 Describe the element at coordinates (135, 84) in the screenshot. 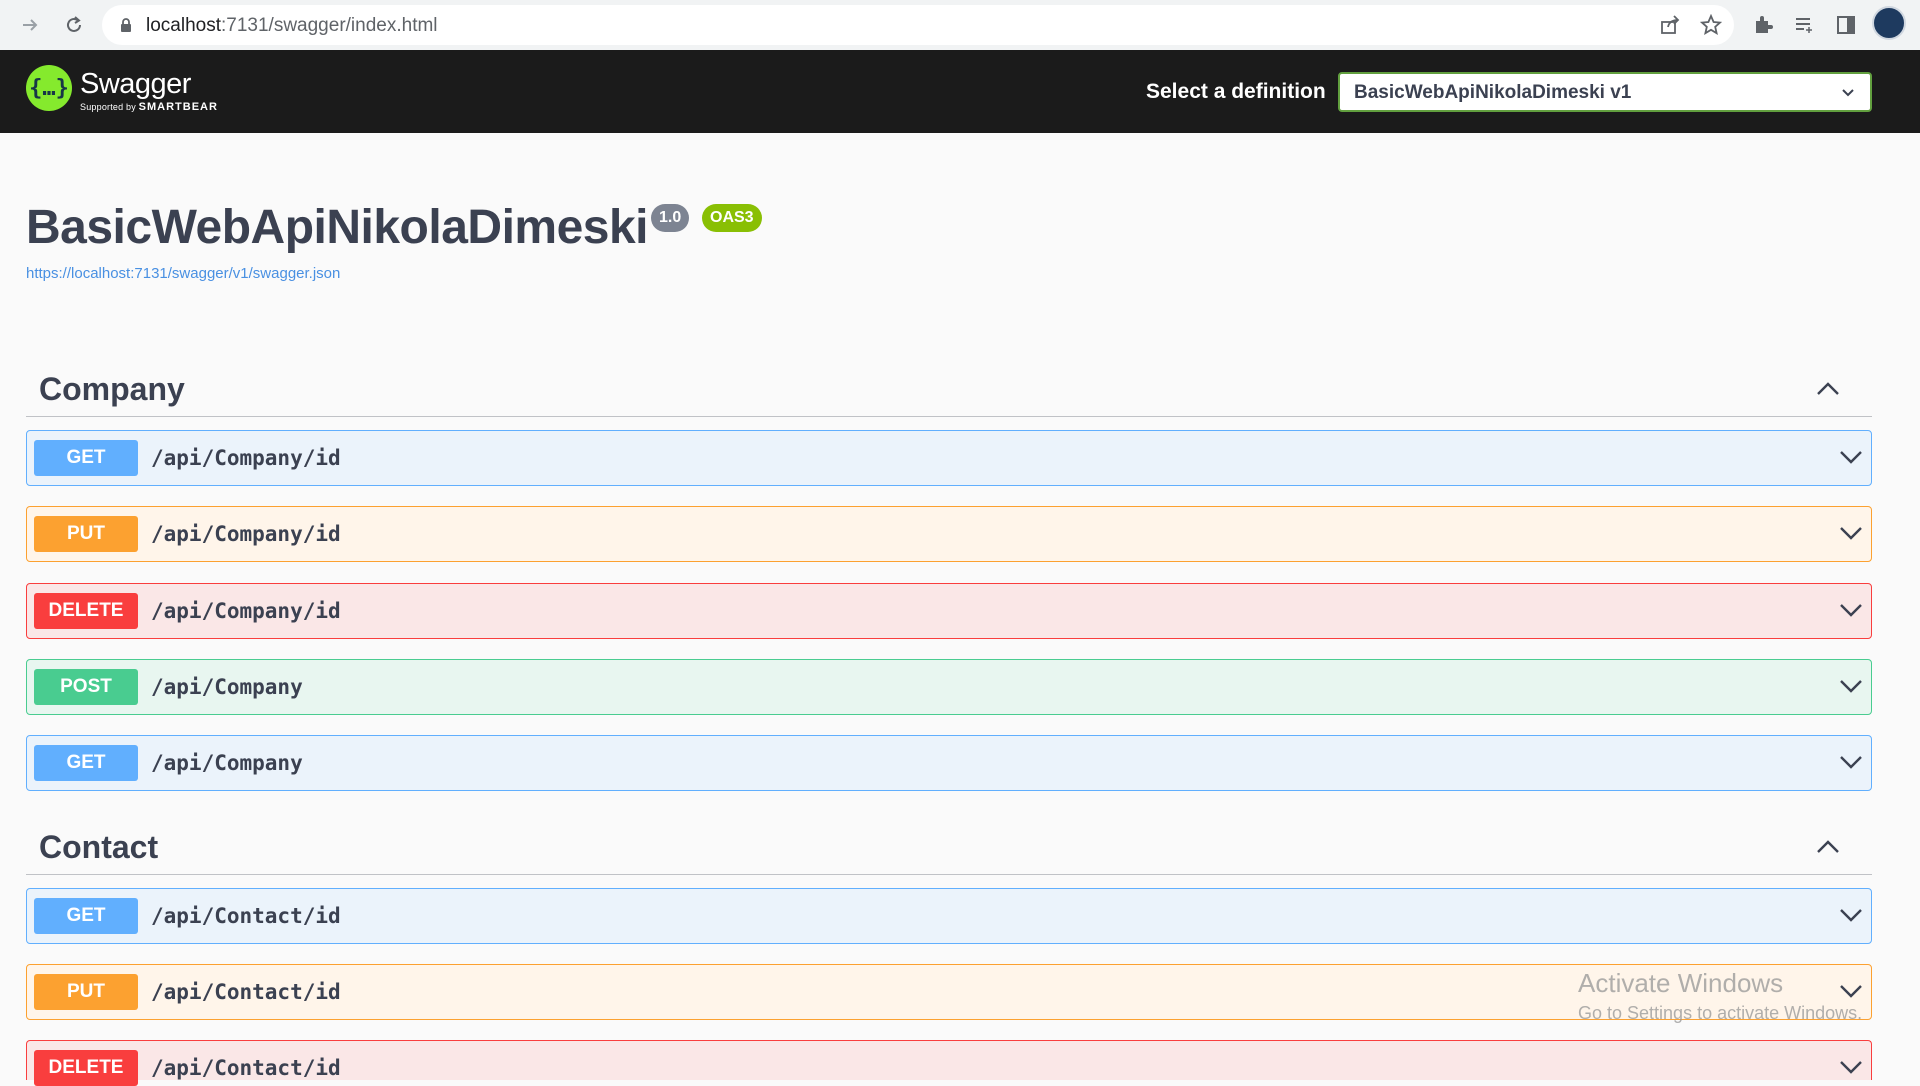

I see `logo-name: Swagger` at that location.